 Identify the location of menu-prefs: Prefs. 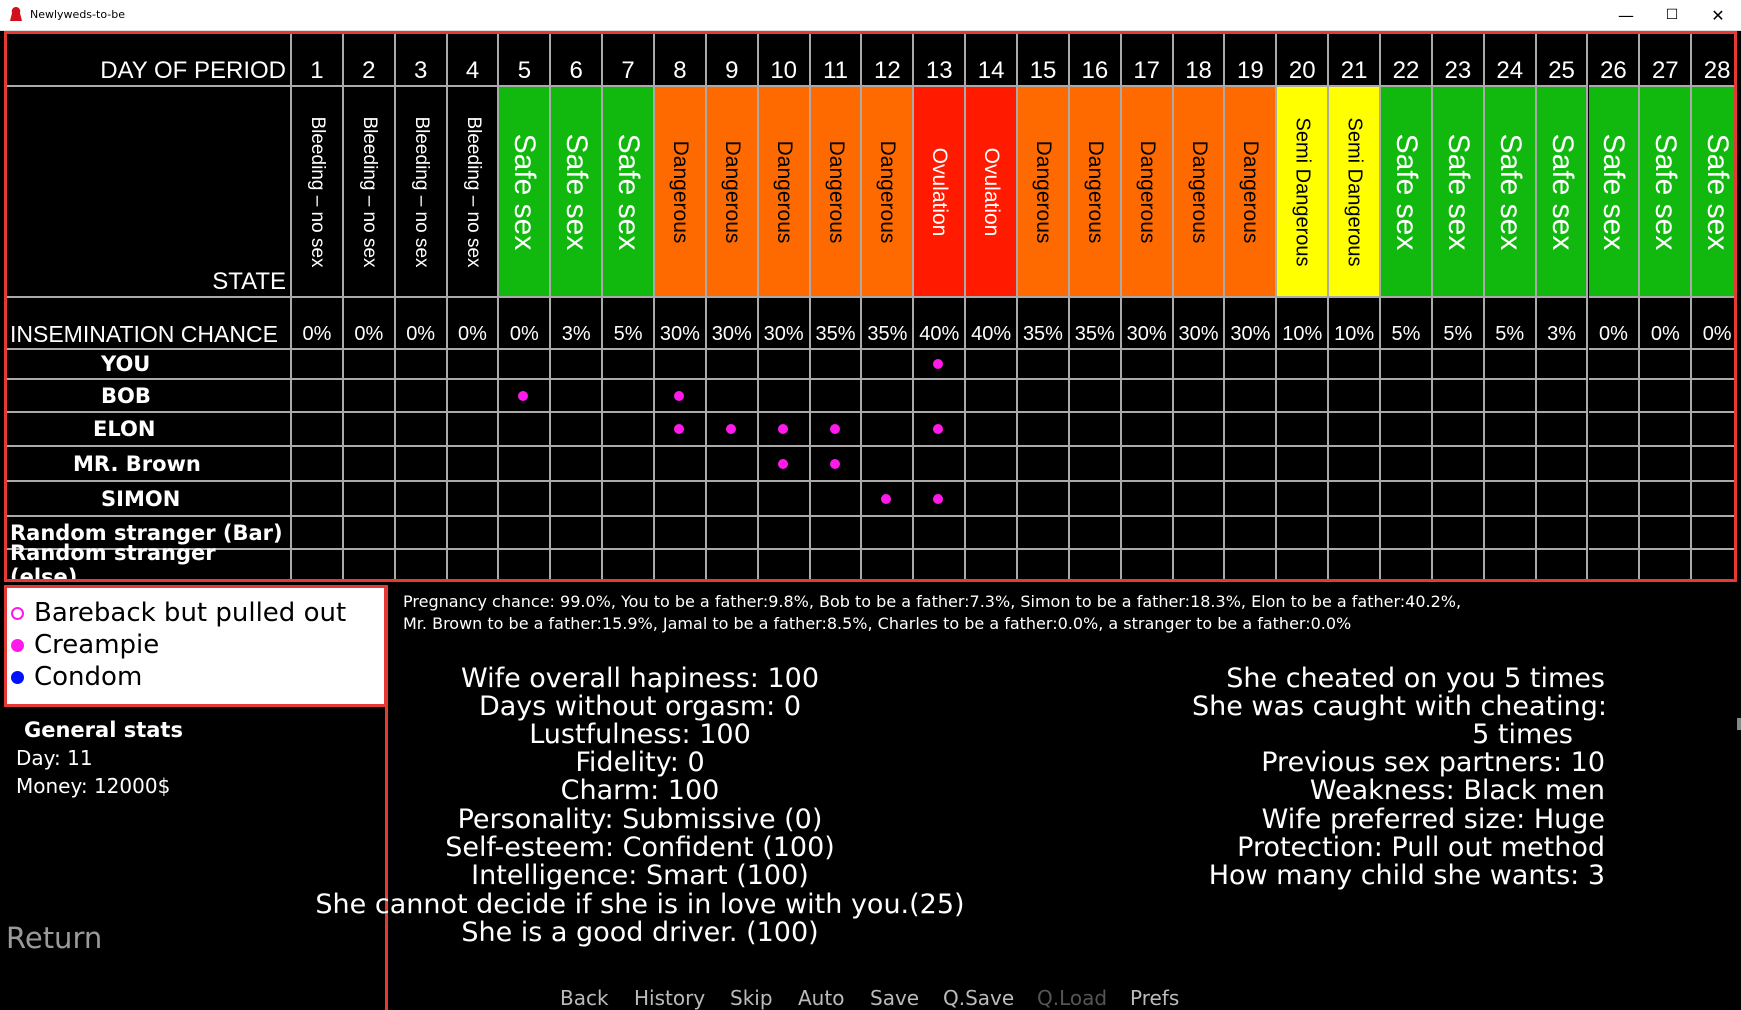
(1154, 998).